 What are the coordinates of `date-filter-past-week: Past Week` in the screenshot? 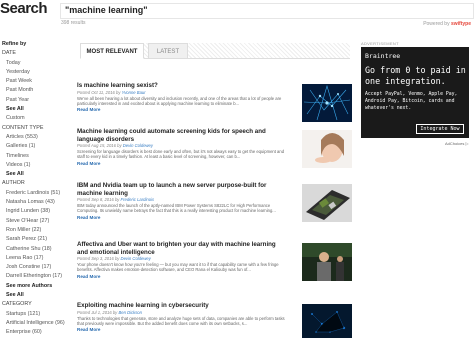 It's located at (36, 81).